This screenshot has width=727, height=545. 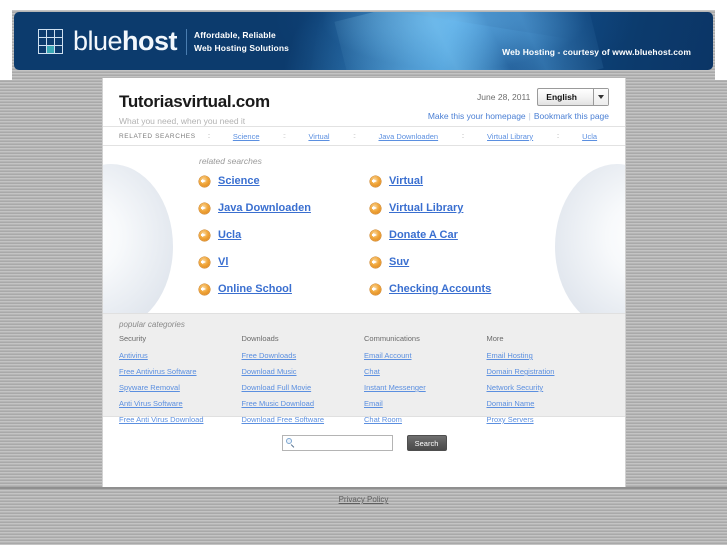 What do you see at coordinates (440, 289) in the screenshot?
I see `related-search-link-checking-accounts: Checking Accounts` at bounding box center [440, 289].